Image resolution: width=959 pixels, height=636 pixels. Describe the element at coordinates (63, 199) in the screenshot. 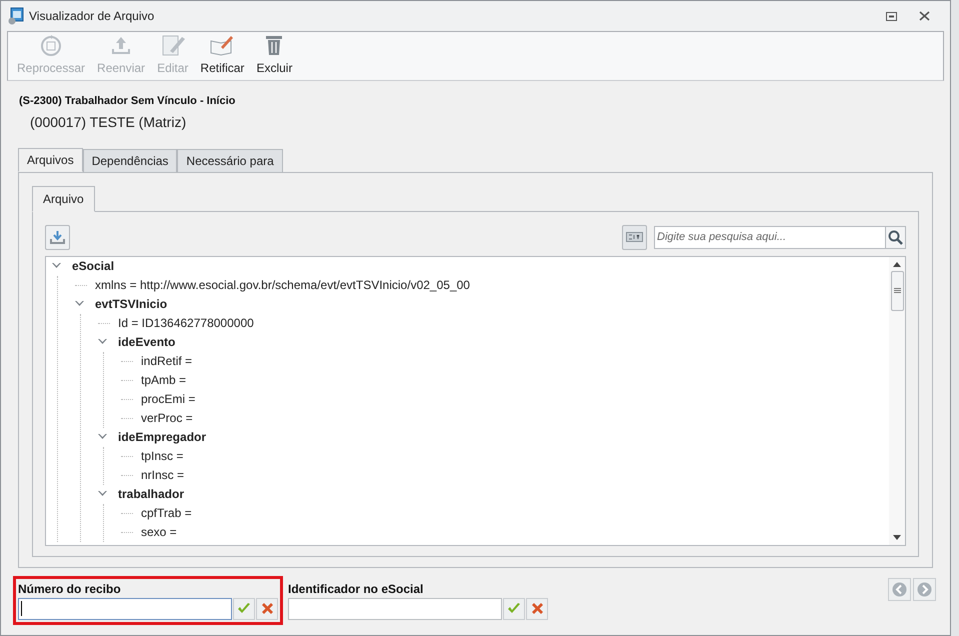

I see `tab: Arquivo` at that location.